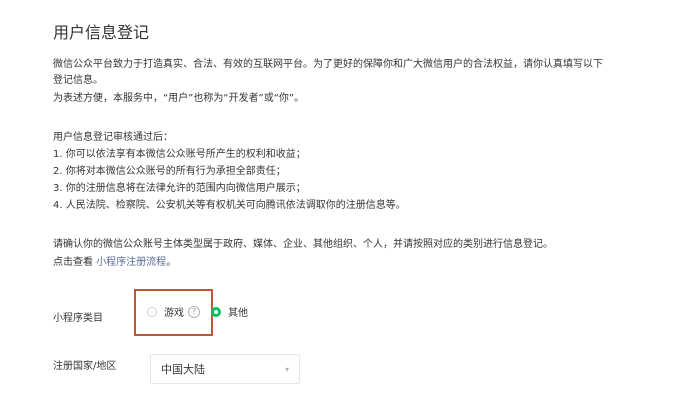 This screenshot has width=674, height=396. What do you see at coordinates (131, 262) in the screenshot?
I see `registration-process-link: 小程序注册流程` at bounding box center [131, 262].